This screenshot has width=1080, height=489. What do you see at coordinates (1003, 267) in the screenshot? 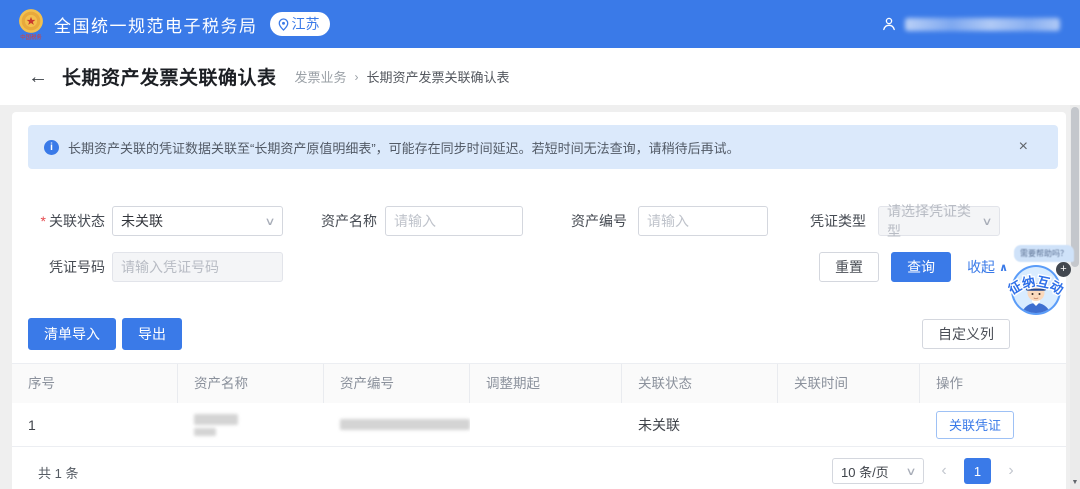
I see `chevron-up-icon: ∧` at bounding box center [1003, 267].